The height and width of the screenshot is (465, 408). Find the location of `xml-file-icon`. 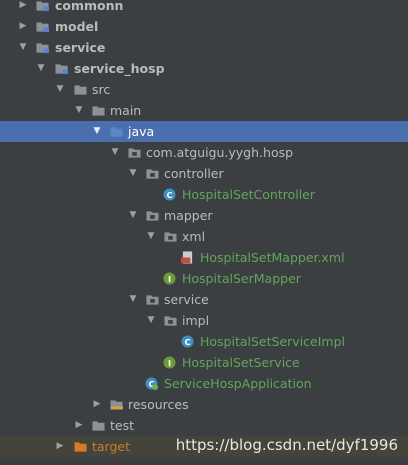

xml-file-icon is located at coordinates (187, 257).